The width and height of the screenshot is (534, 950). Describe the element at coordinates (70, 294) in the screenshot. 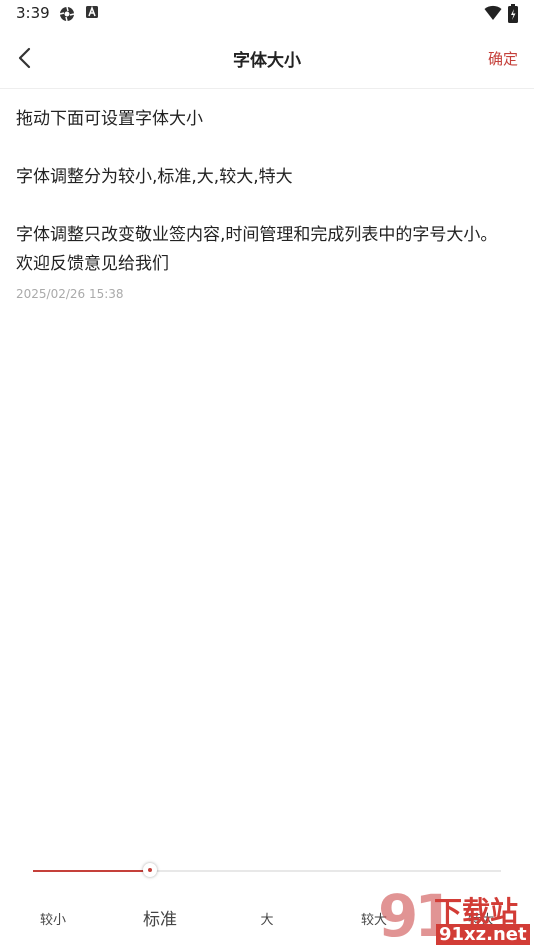

I see `timestamp: 2025/02/26 15:38` at that location.